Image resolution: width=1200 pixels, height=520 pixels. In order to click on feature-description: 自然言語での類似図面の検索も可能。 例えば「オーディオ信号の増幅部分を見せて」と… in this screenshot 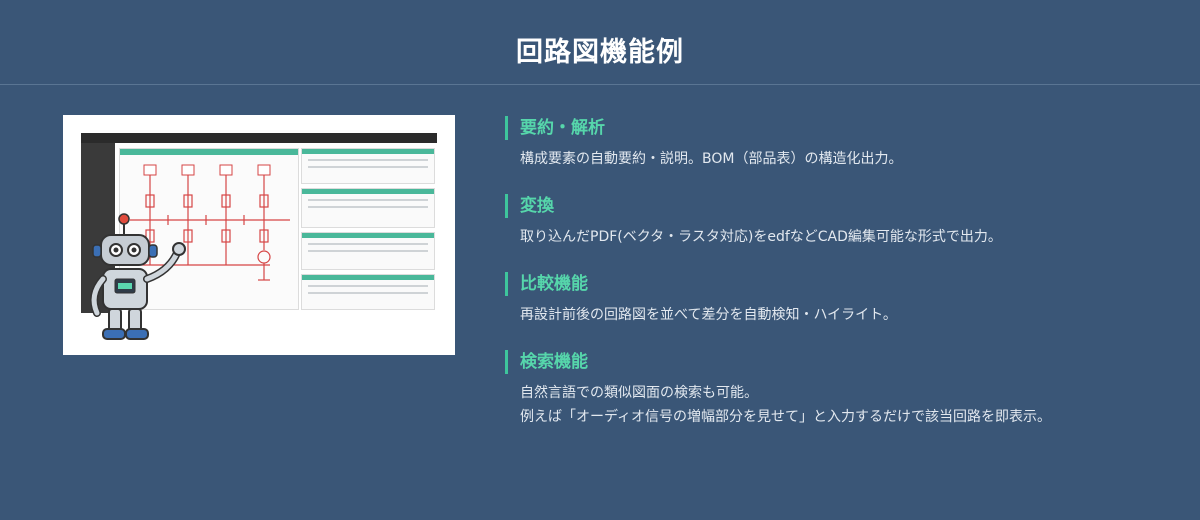, I will do `click(845, 405)`.